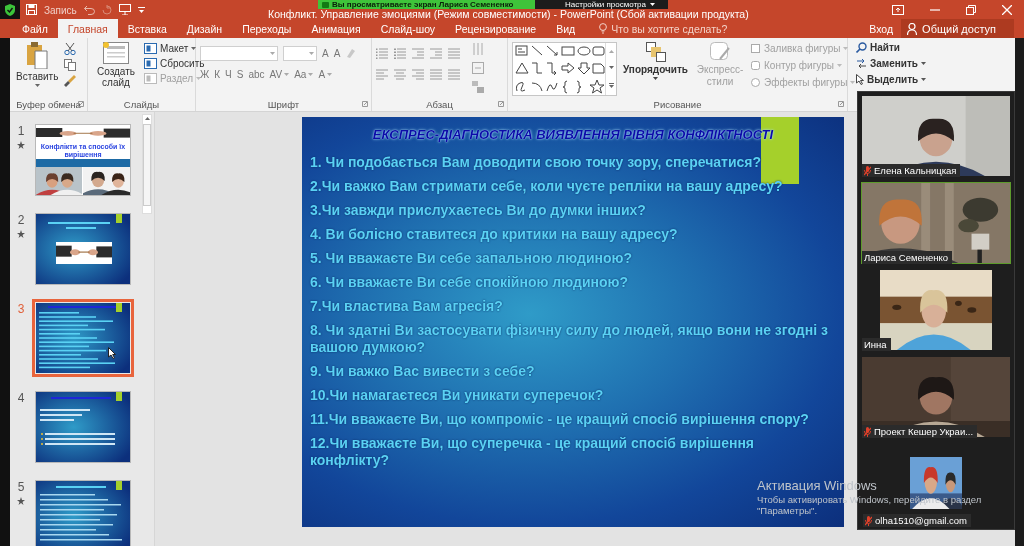 The image size is (1024, 546). Describe the element at coordinates (124, 9) in the screenshot. I see `presentation-icon` at that location.